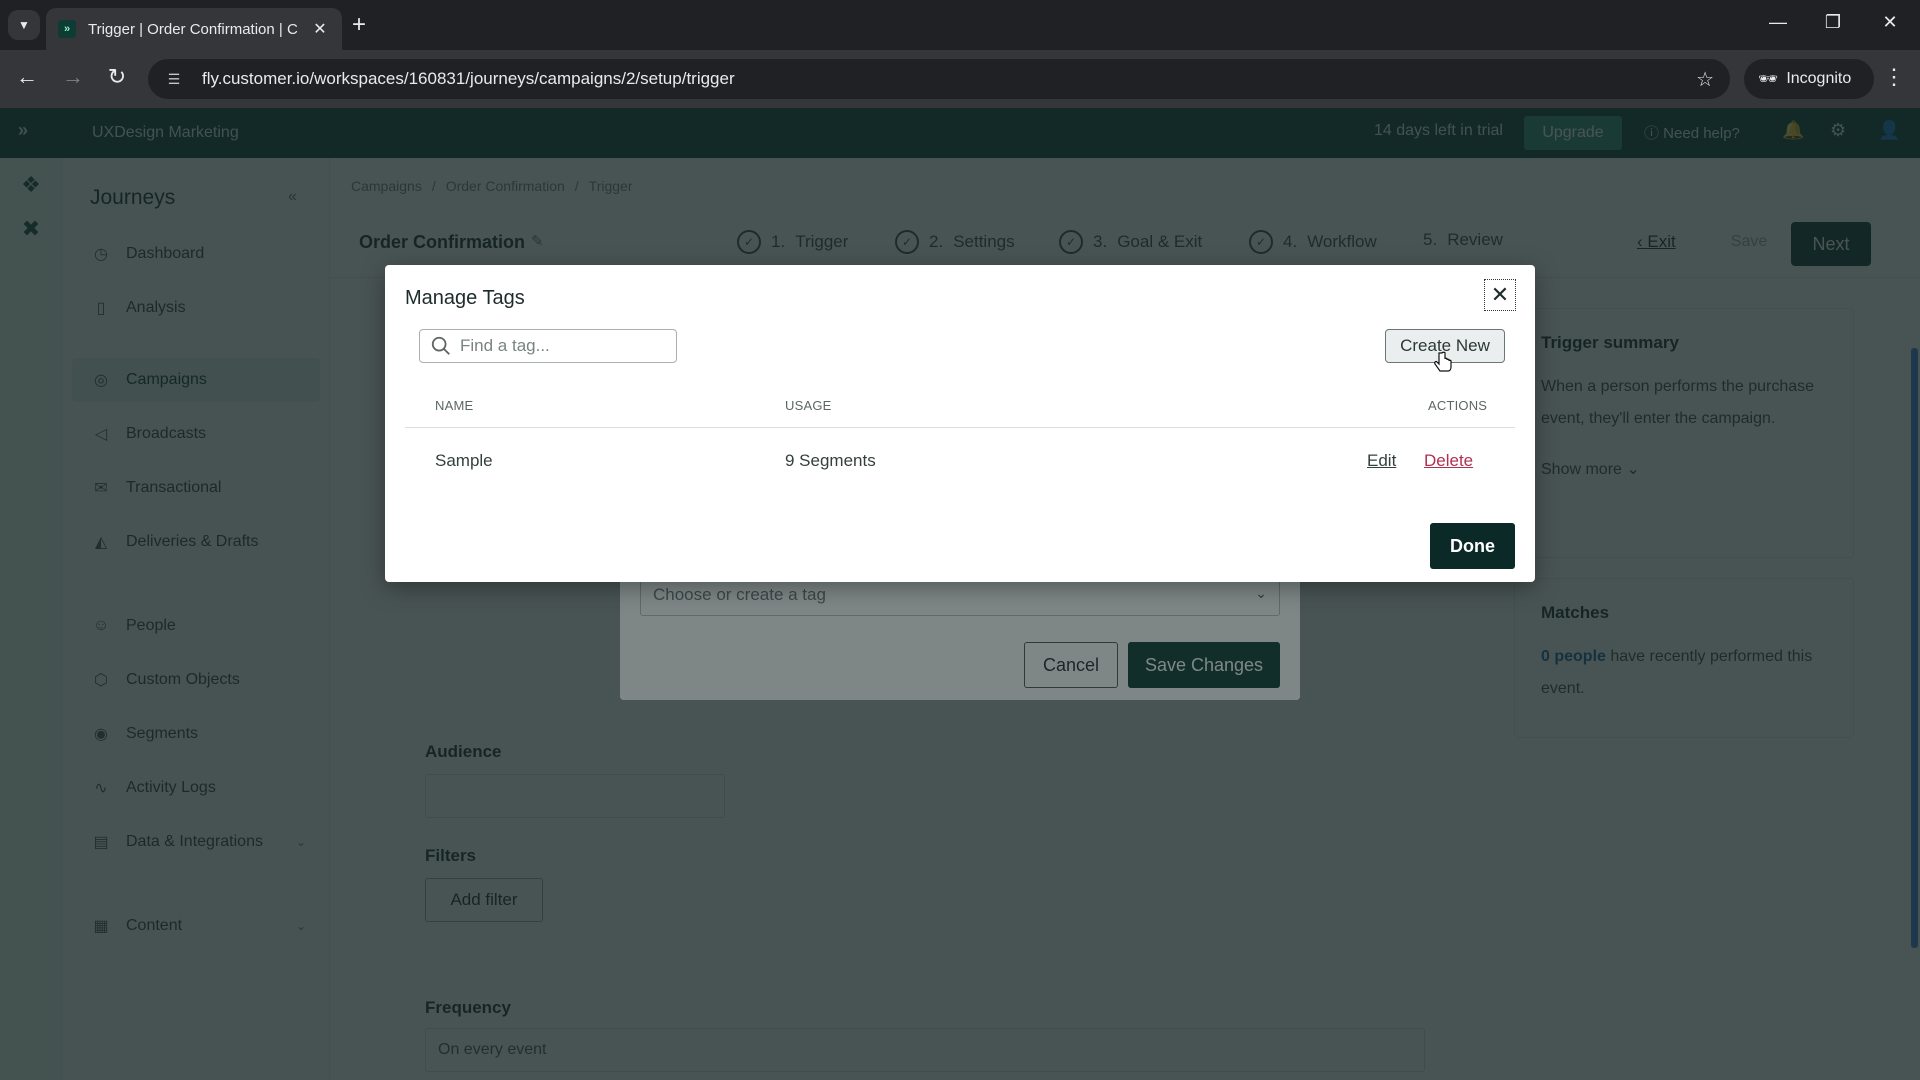 This screenshot has height=1080, width=1920. I want to click on tab-title: Trigger | Order Confirmation | C, so click(193, 29).